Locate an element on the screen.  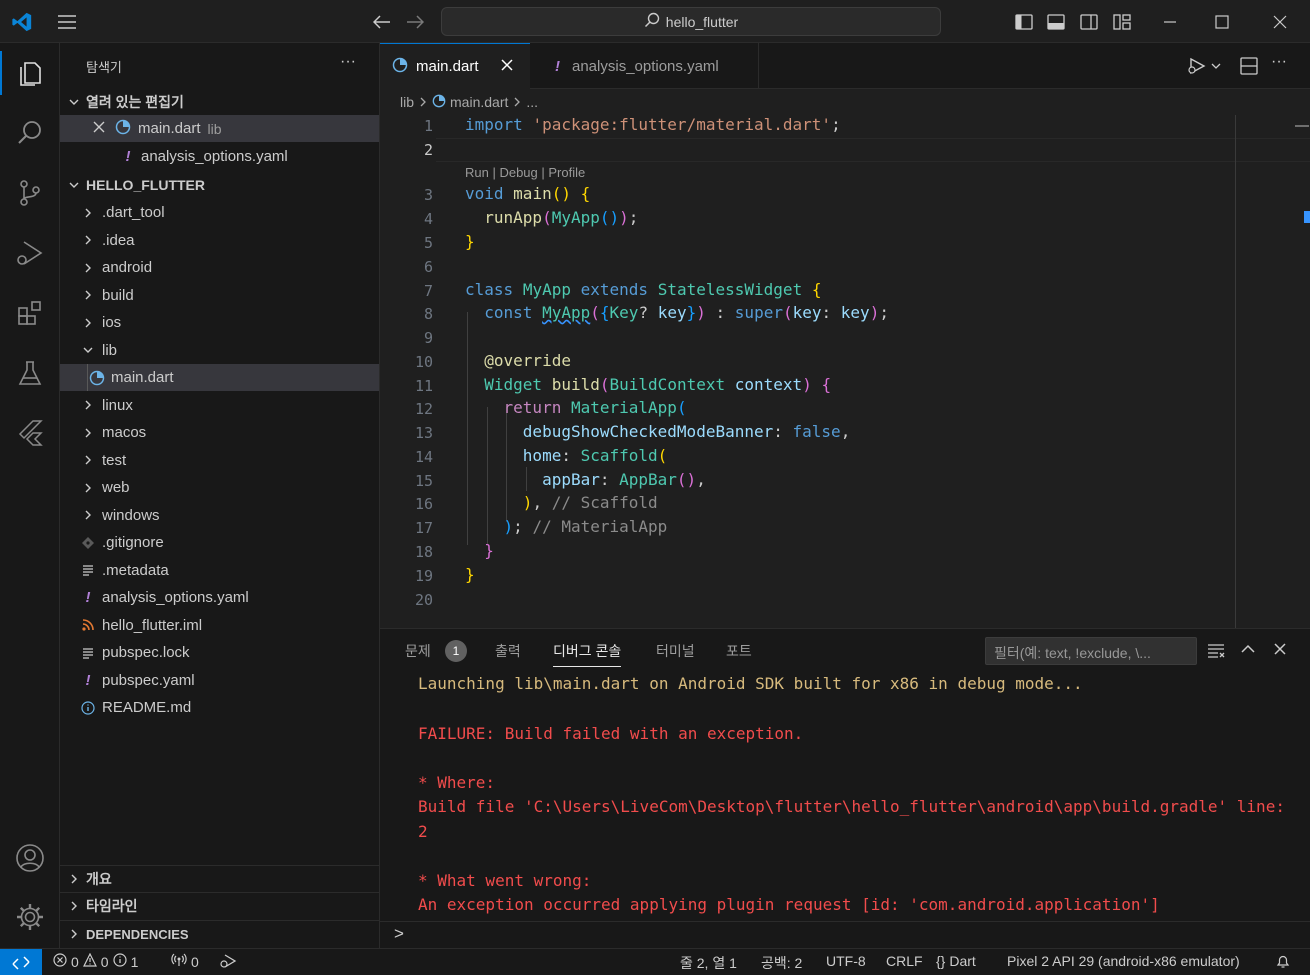
line-number: 15 is located at coordinates (423, 481).